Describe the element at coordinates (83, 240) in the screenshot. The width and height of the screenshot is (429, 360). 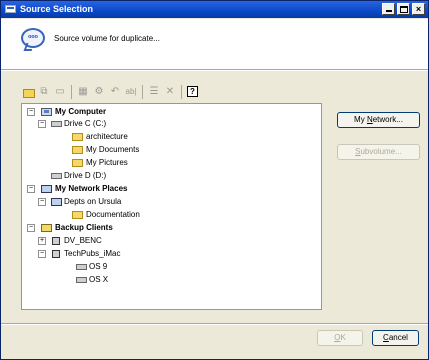
I see `tree-label: DV_BENC` at that location.